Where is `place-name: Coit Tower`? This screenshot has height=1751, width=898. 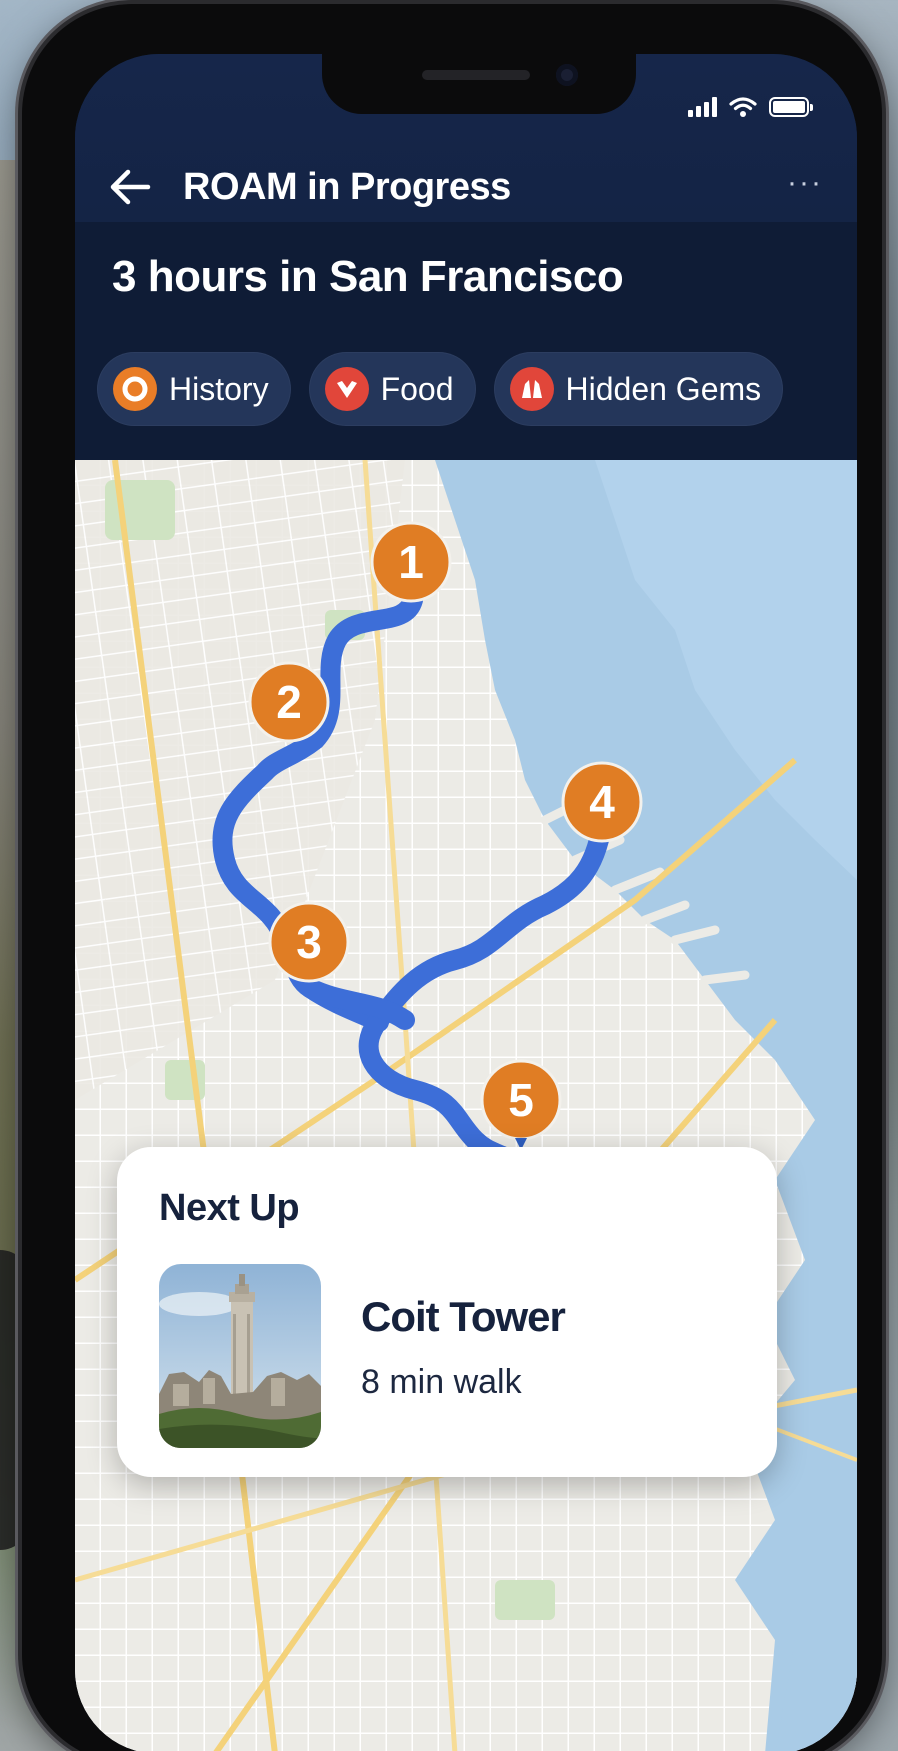
place-name: Coit Tower is located at coordinates (463, 1316).